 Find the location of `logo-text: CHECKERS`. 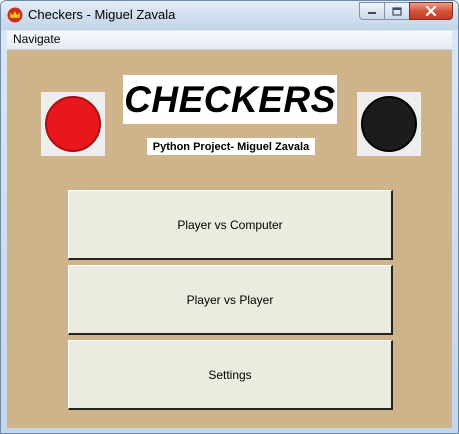

logo-text: CHECKERS is located at coordinates (230, 99).